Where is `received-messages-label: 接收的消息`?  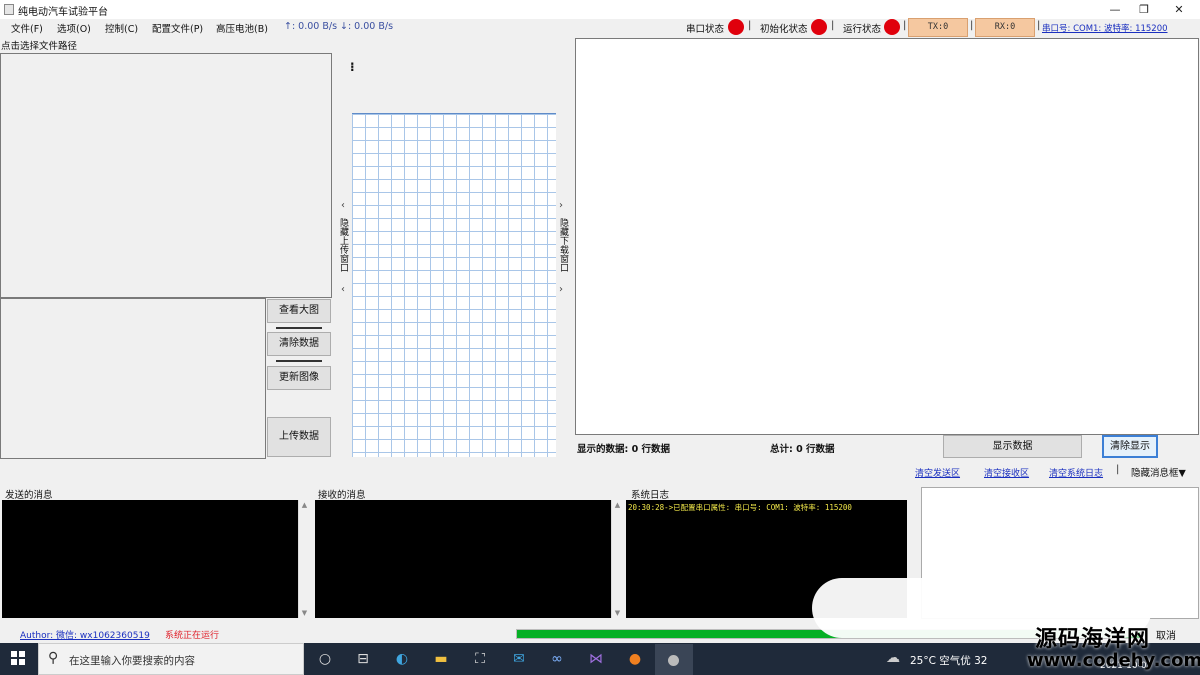 received-messages-label: 接收的消息 is located at coordinates (342, 495).